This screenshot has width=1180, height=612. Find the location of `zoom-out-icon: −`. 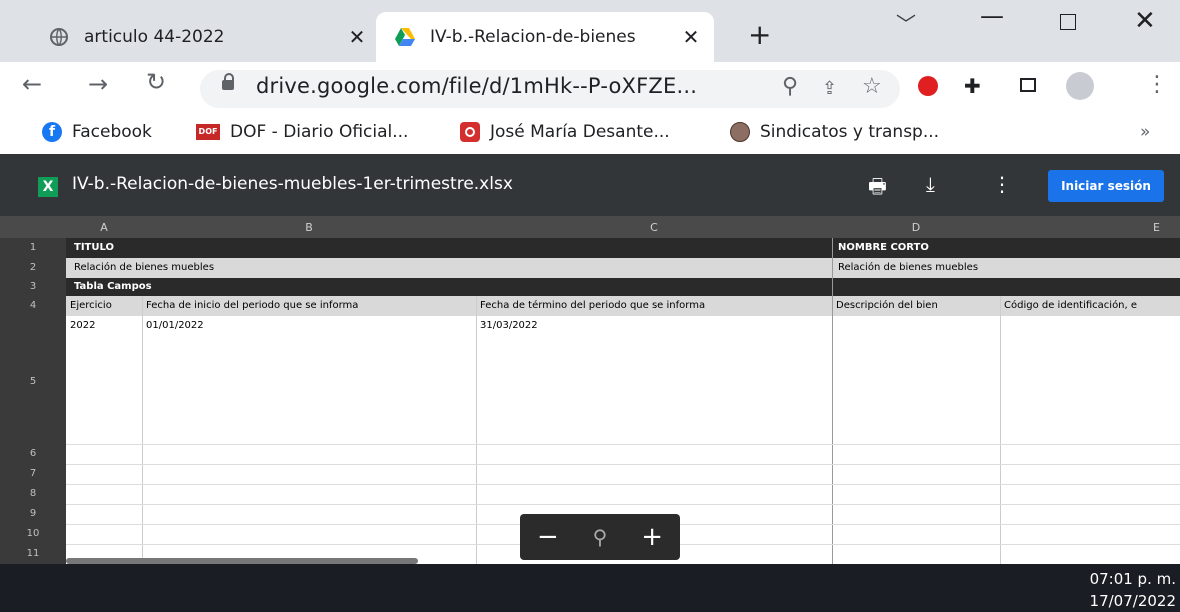

zoom-out-icon: − is located at coordinates (548, 537).